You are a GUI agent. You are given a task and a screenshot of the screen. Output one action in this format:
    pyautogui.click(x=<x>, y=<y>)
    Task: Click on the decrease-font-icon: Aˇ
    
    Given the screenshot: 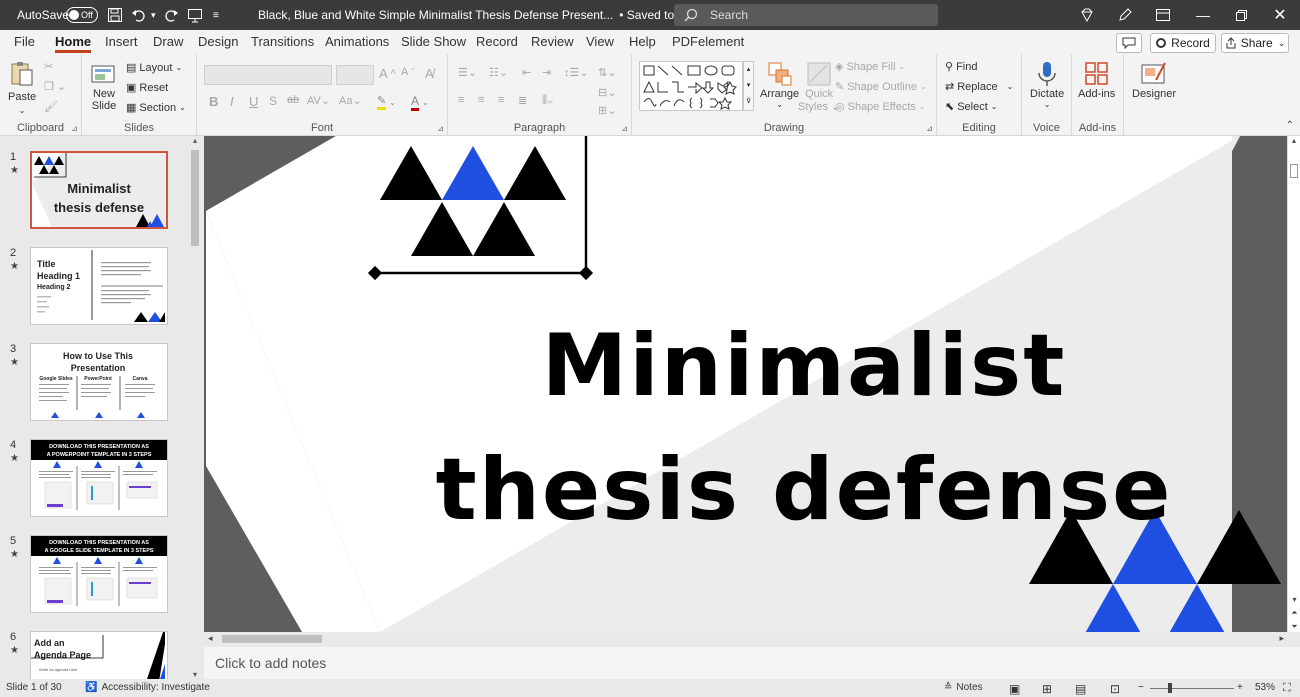 What is the action you would take?
    pyautogui.click(x=407, y=72)
    